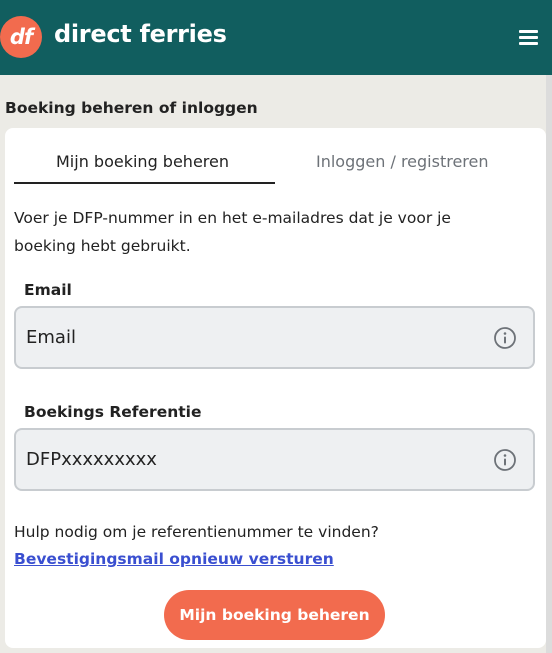  I want to click on app-header: df direct ferries, so click(276, 37).